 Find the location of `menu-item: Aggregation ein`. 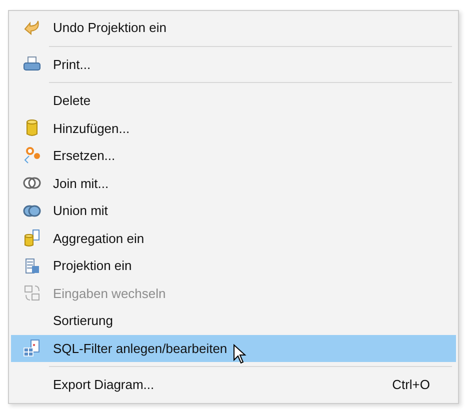

menu-item: Aggregation ein is located at coordinates (233, 238).